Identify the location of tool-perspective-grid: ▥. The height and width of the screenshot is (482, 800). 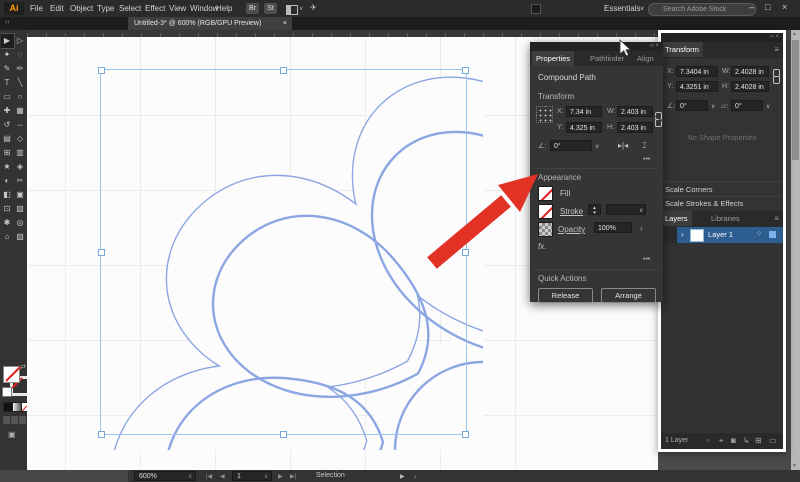
(20, 153).